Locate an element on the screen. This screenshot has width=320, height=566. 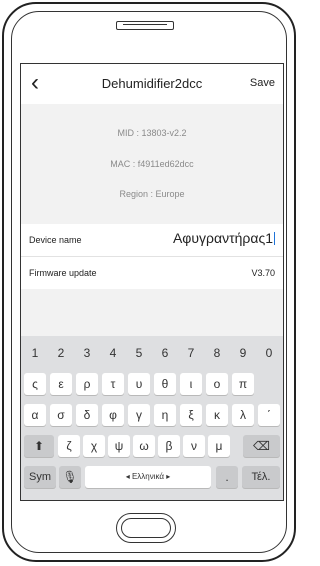
key-mu: μ is located at coordinates (219, 446).